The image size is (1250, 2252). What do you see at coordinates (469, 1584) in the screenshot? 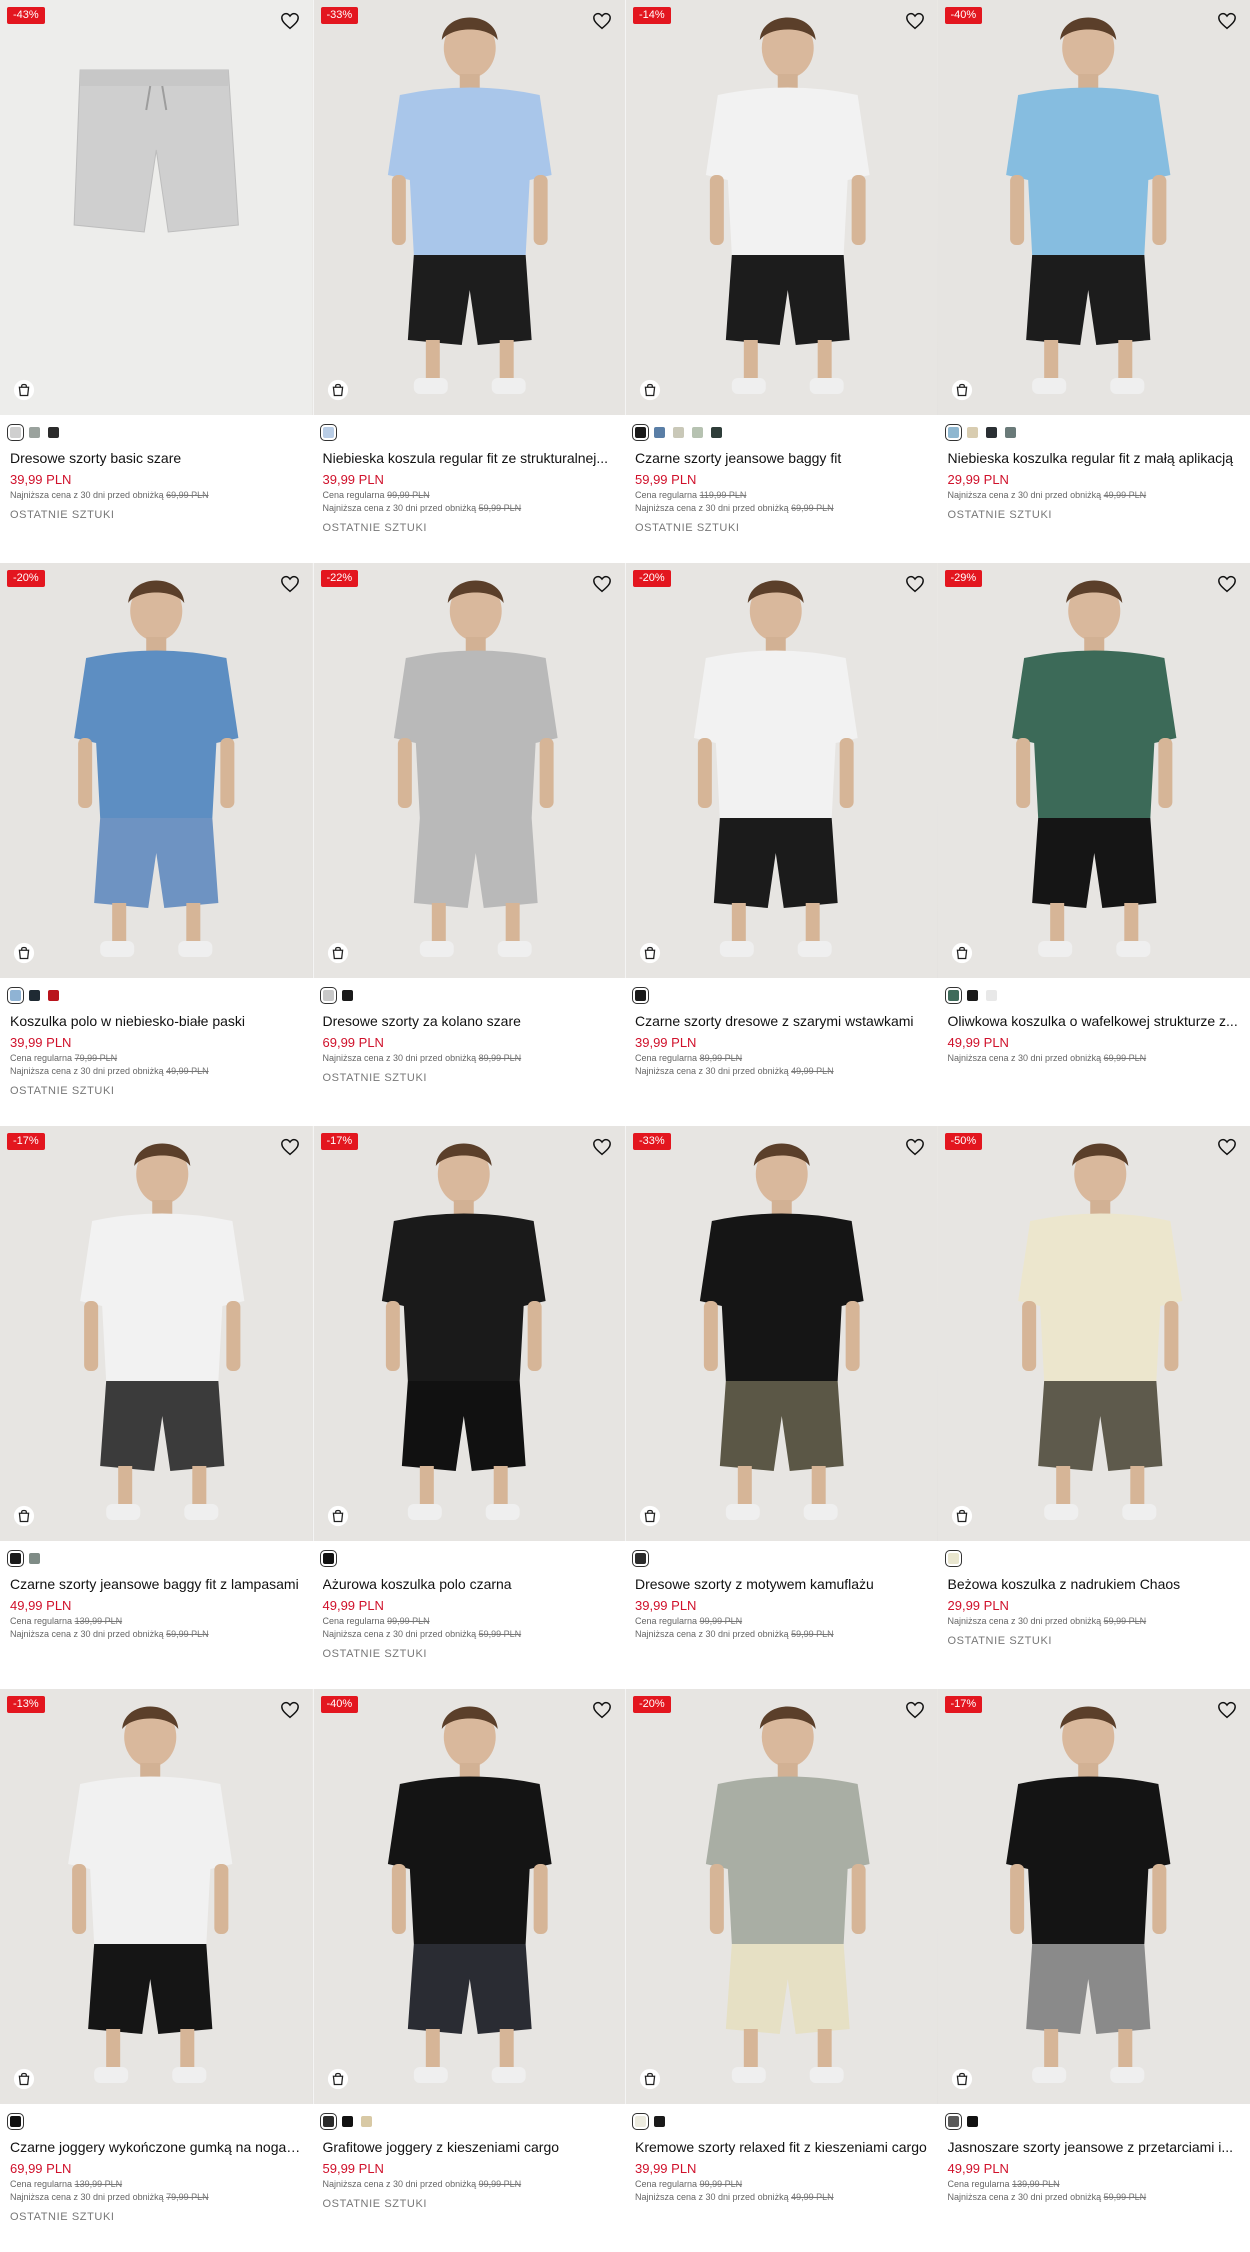
I see `product-name: Ażurowa koszulka polo czarna` at bounding box center [469, 1584].